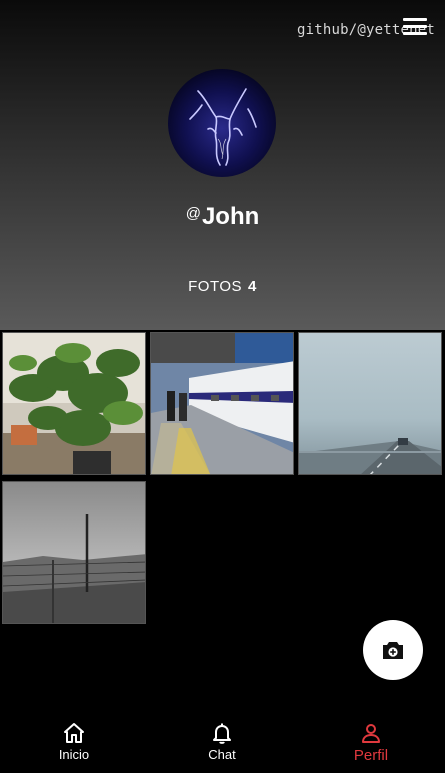 The height and width of the screenshot is (773, 445). I want to click on bottom-navigation: Inicio Chat Perfil, so click(222, 742).